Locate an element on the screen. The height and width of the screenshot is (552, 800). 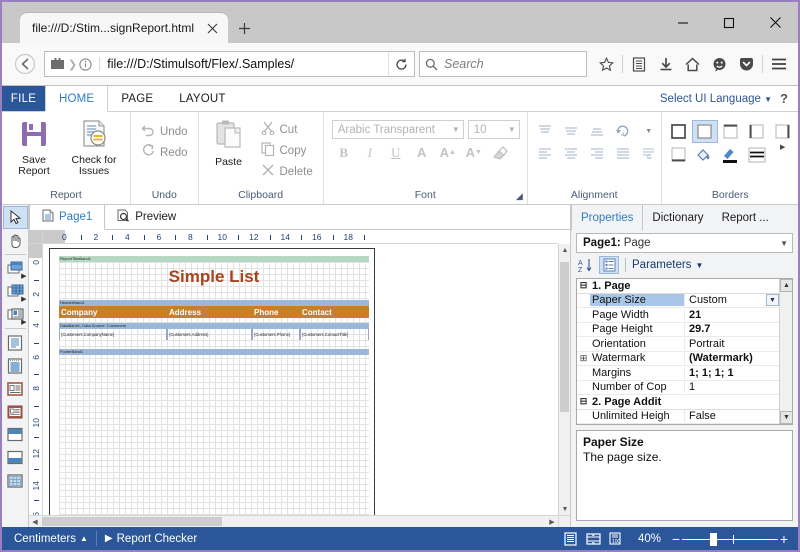
select-ui-language-button: Select UI Language ▼ is located at coordinates (716, 99).